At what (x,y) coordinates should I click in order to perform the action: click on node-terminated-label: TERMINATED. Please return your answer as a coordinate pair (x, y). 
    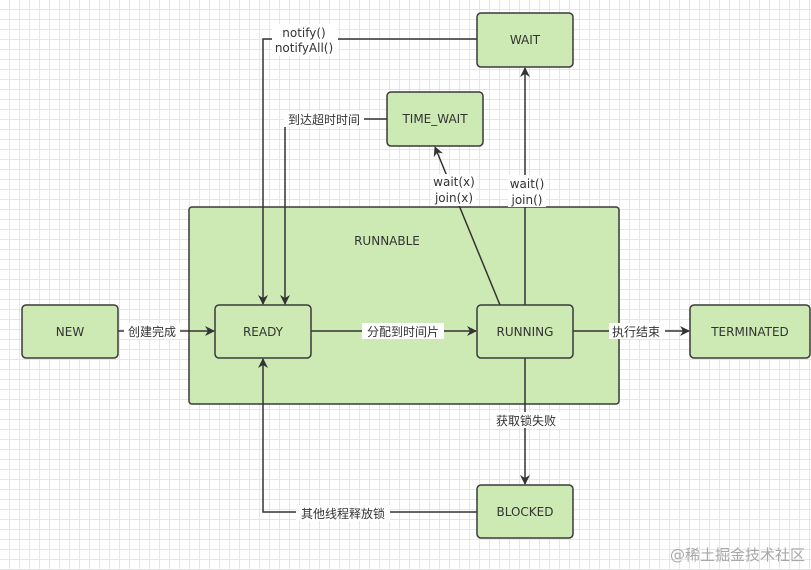
    Looking at the image, I should click on (749, 332).